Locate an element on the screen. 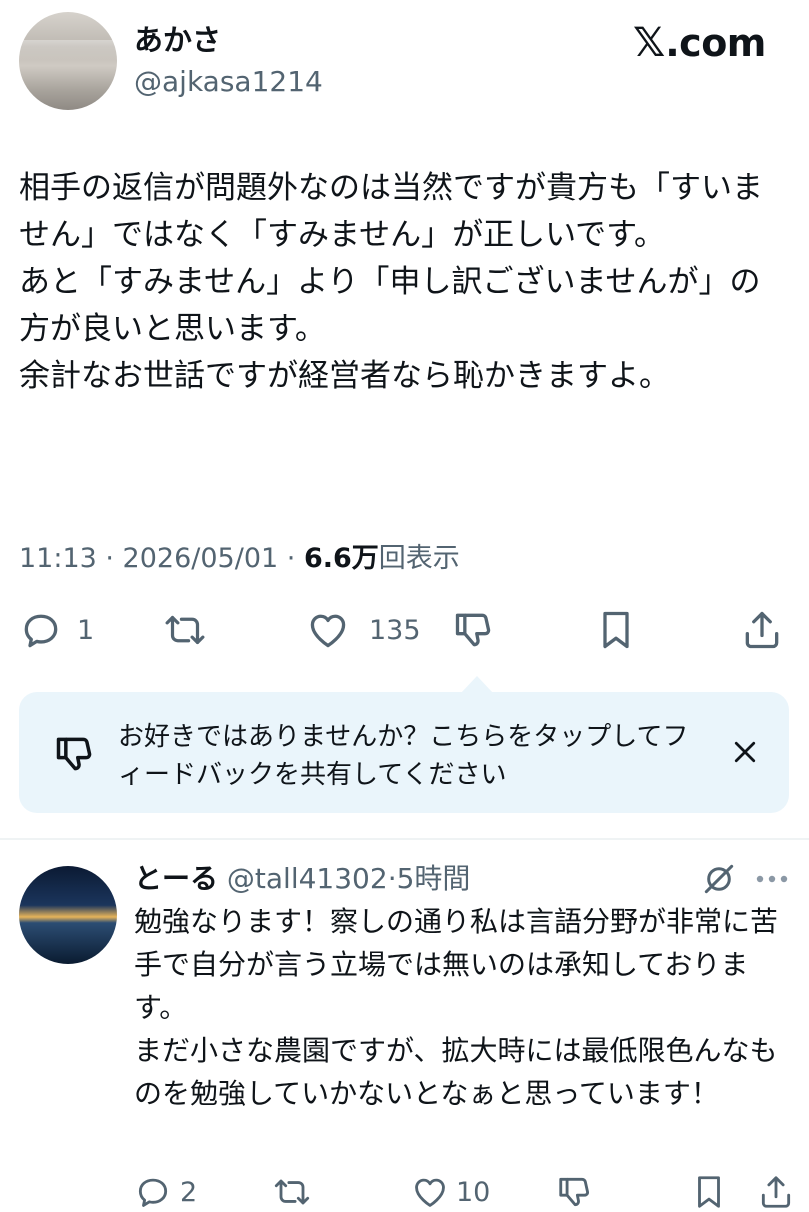 The height and width of the screenshot is (1212, 809). divider is located at coordinates (404, 839).